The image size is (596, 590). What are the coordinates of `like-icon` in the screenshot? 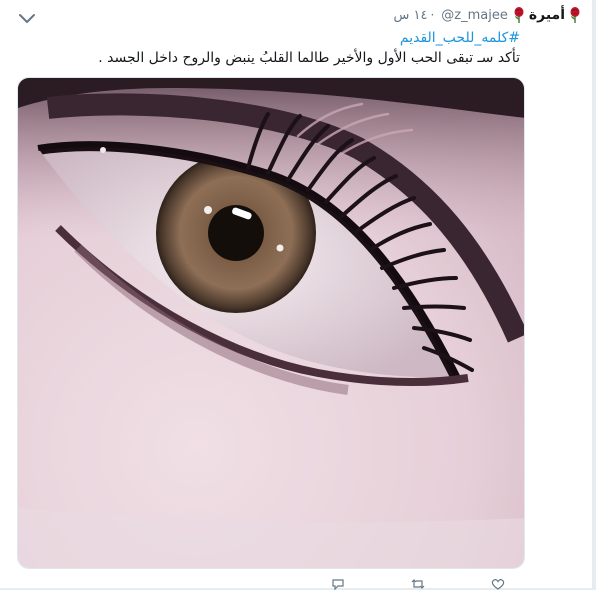 It's located at (498, 584).